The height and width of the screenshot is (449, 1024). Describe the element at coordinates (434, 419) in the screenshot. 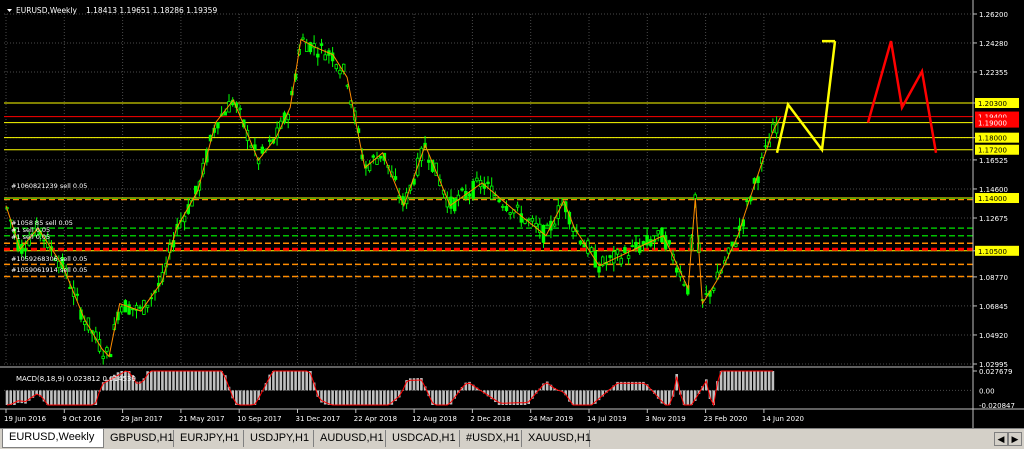

I see `time-label: 12 Aug 2018` at that location.